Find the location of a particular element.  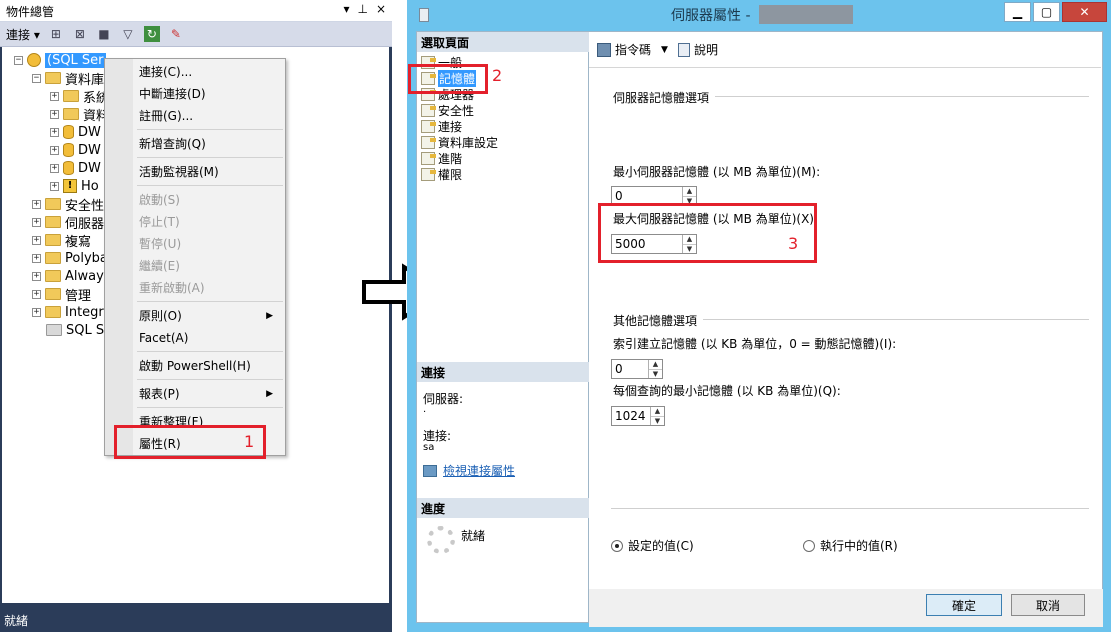

menu-item-facets: Facet(A) is located at coordinates (163, 338).